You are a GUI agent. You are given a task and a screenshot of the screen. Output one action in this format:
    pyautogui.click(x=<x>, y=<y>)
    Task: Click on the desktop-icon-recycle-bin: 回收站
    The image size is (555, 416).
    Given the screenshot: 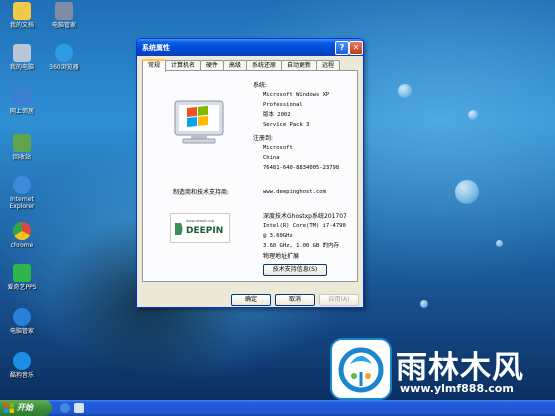 What is the action you would take?
    pyautogui.click(x=22, y=147)
    